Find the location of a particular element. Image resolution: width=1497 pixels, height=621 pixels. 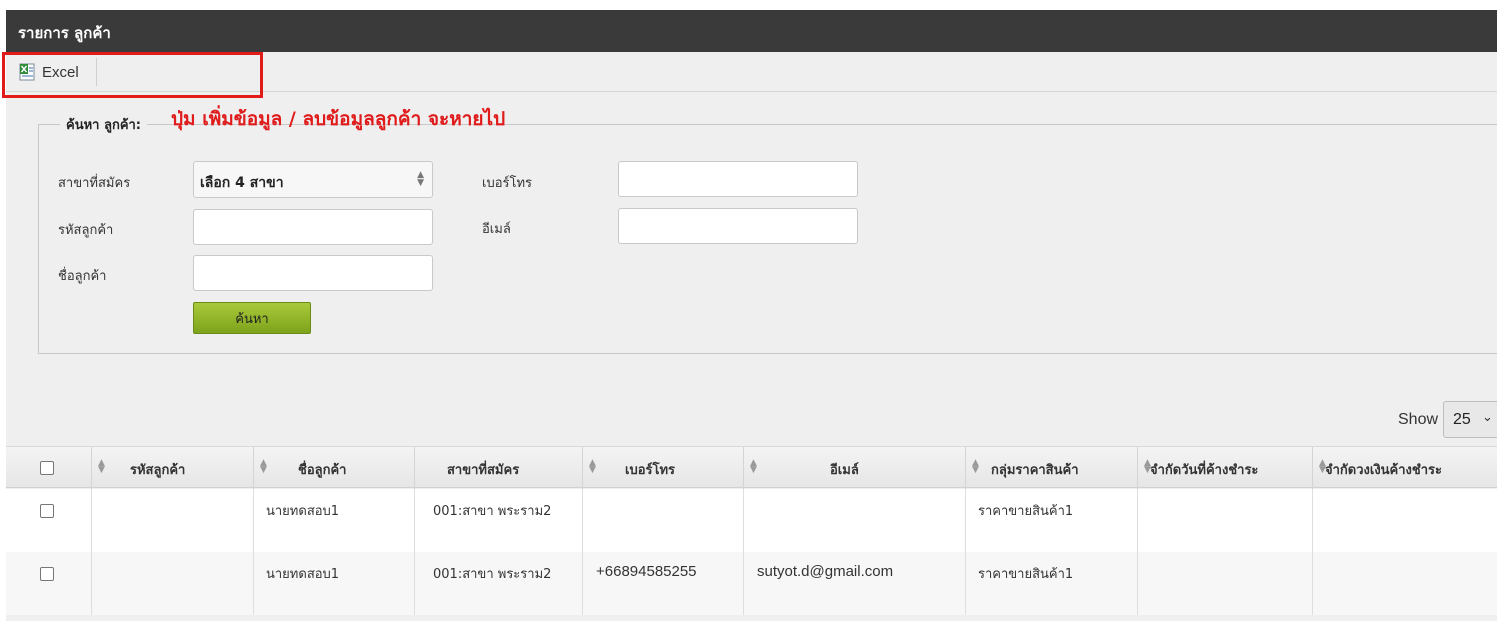

column-header: ▲ ▼ กลุ่มราคาสินค้า is located at coordinates (1052, 468).